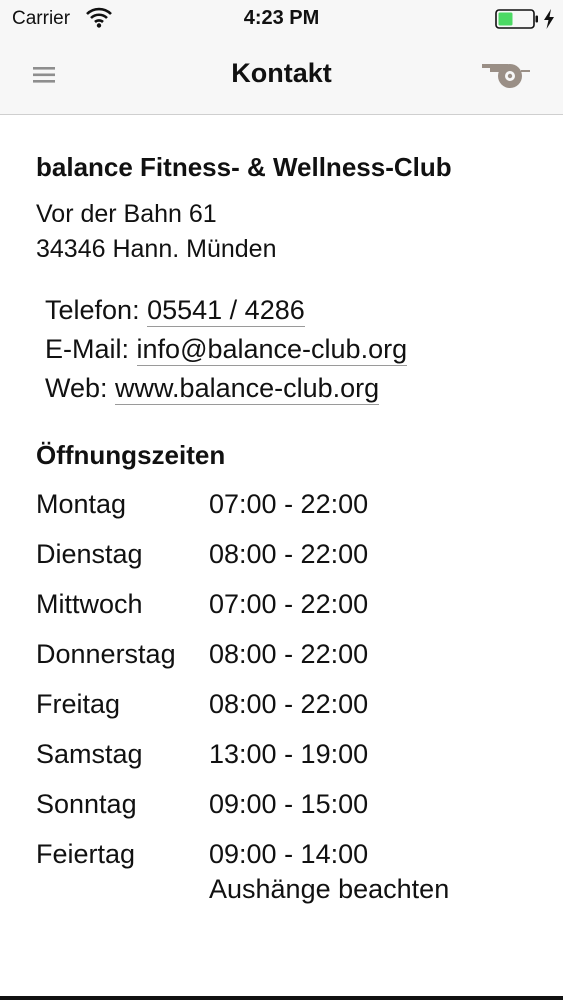 This screenshot has height=1000, width=563. I want to click on hours-day: Mittwoch, so click(89, 604).